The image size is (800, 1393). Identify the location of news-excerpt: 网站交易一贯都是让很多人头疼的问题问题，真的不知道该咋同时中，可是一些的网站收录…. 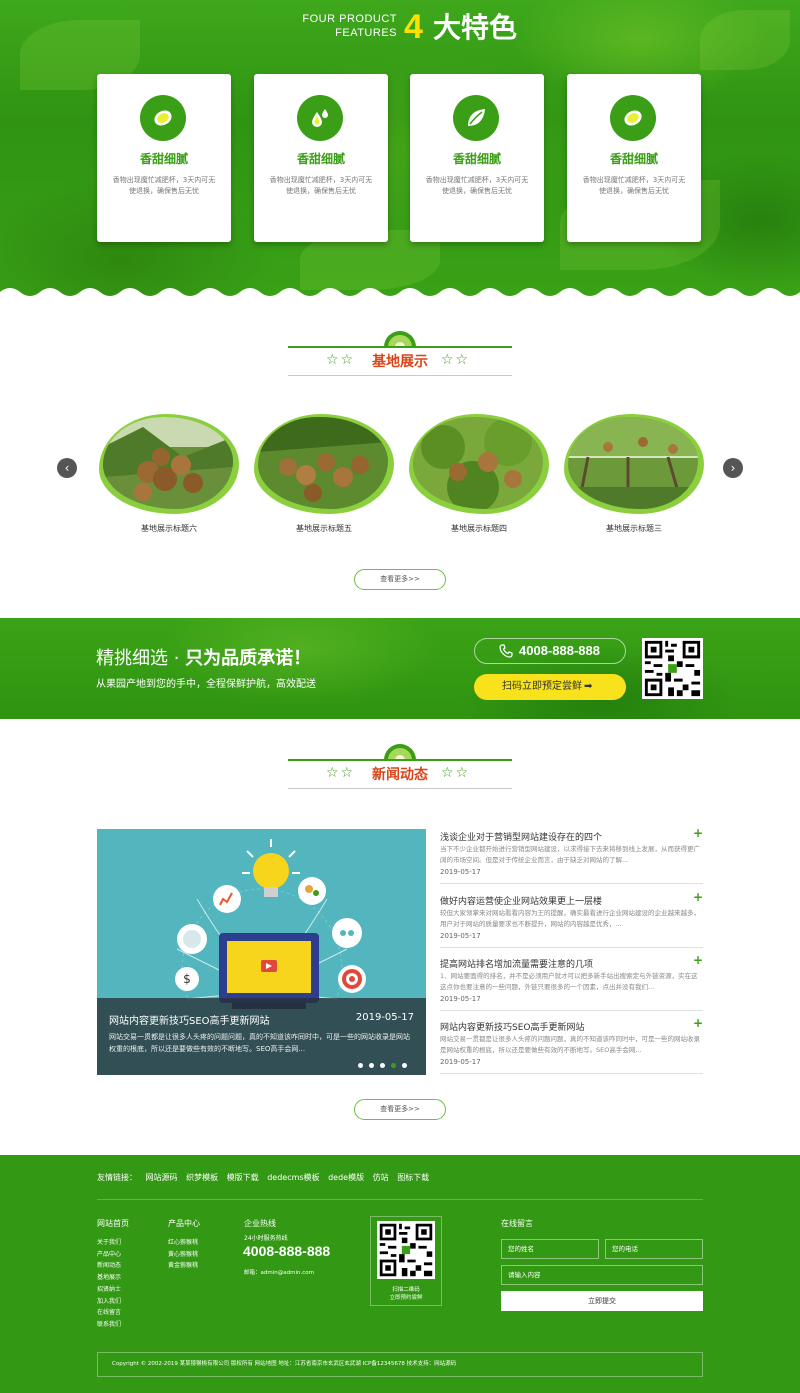
(570, 1044).